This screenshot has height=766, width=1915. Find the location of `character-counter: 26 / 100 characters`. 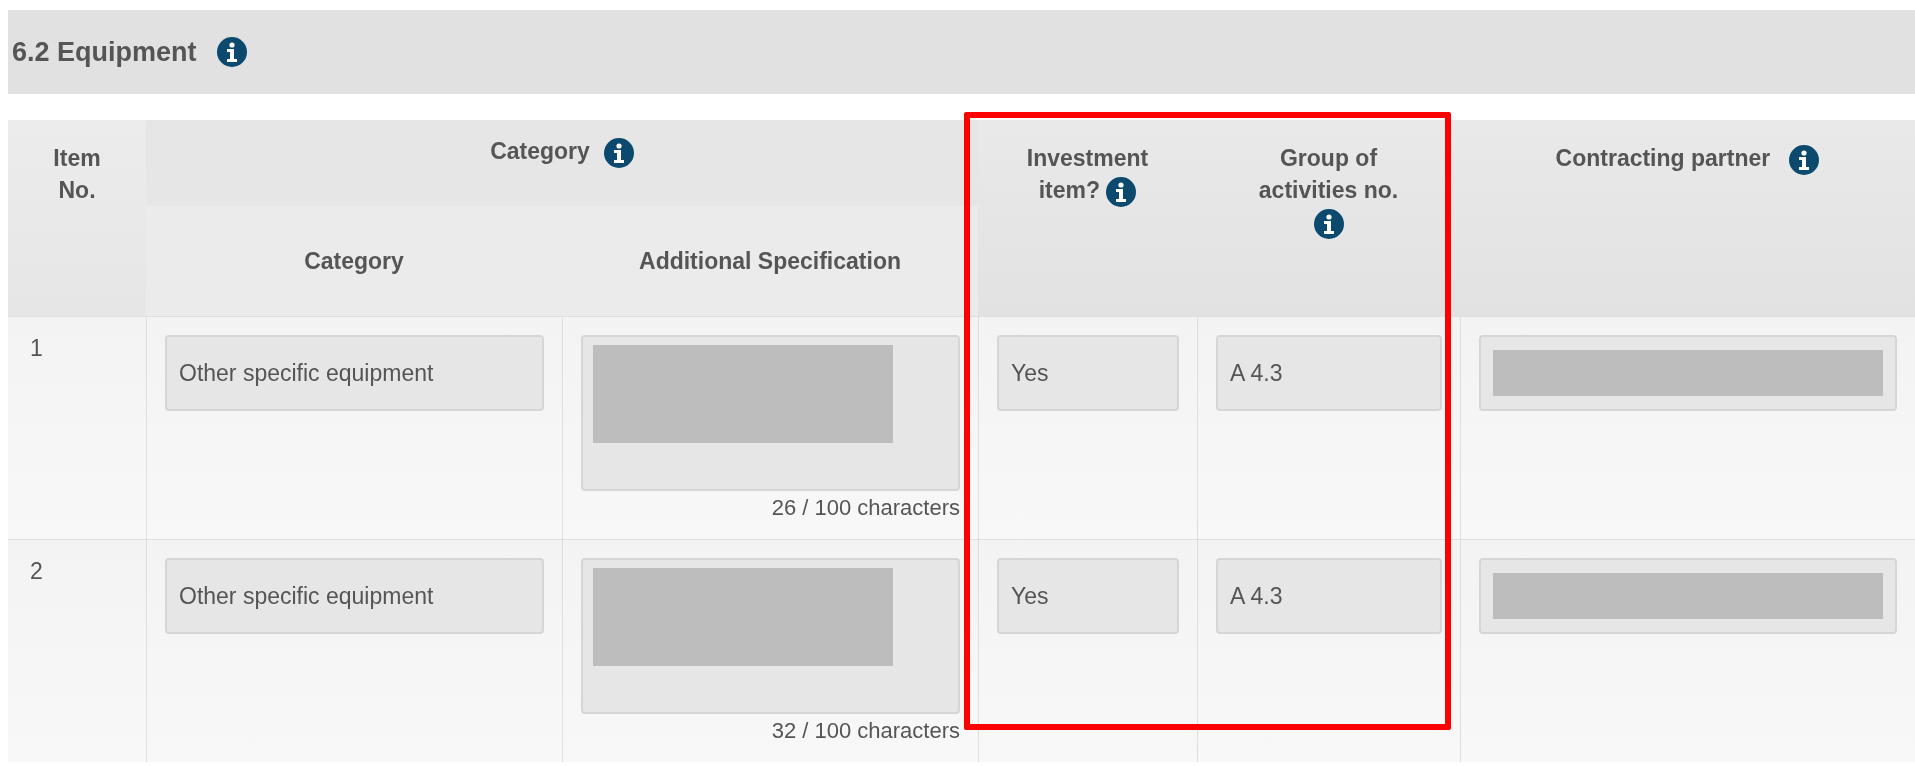

character-counter: 26 / 100 characters is located at coordinates (865, 508).